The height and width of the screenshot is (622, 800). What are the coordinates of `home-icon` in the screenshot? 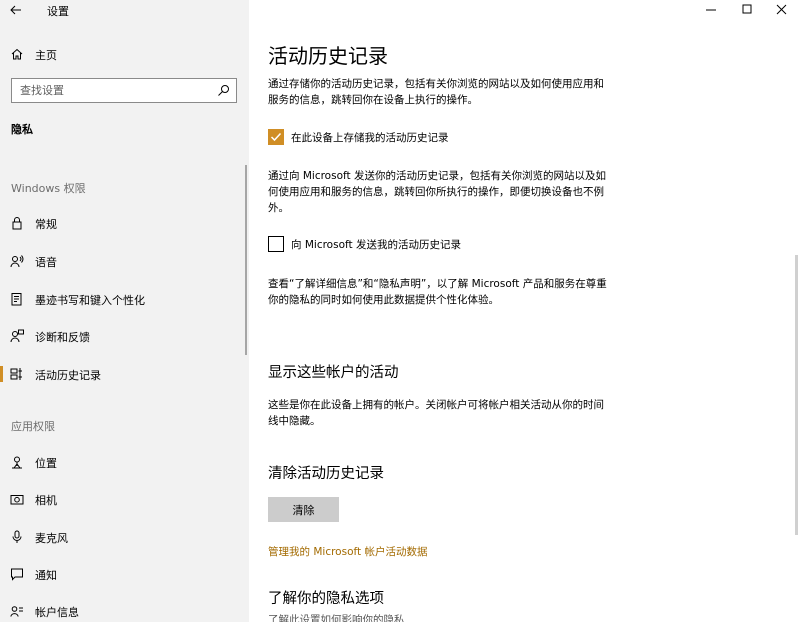 It's located at (17, 54).